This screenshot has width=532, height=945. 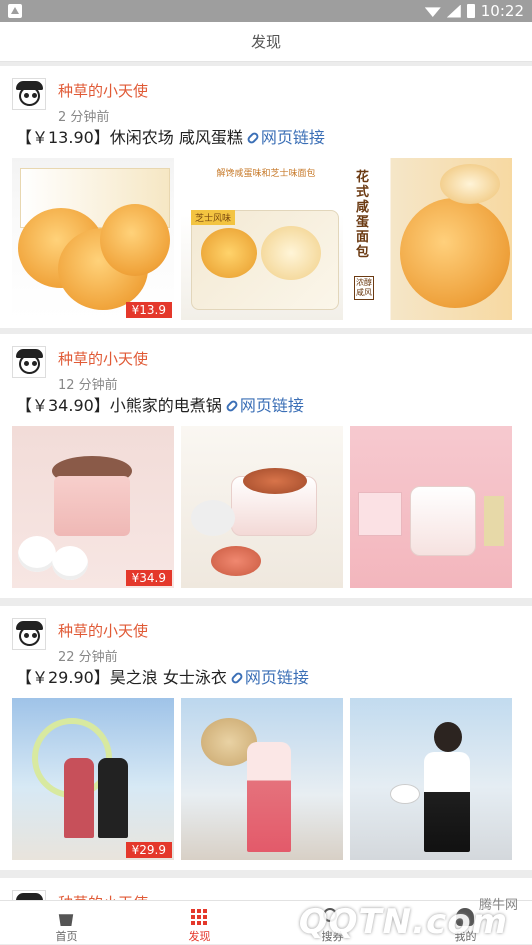 I want to click on post-time: 12 分钟前, so click(x=88, y=385).